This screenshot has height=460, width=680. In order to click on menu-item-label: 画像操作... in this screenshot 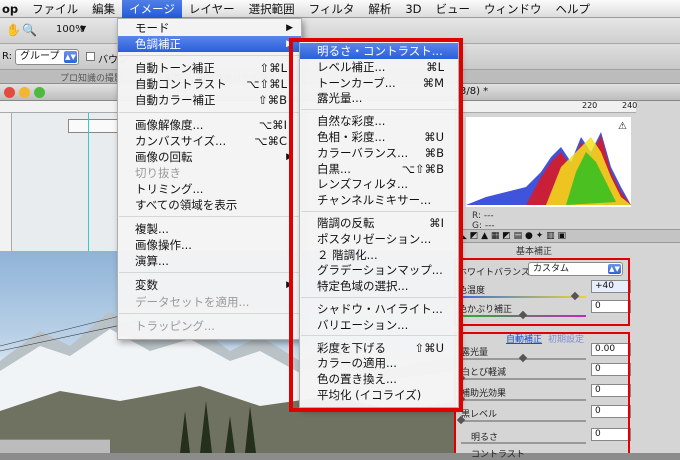, I will do `click(163, 245)`.